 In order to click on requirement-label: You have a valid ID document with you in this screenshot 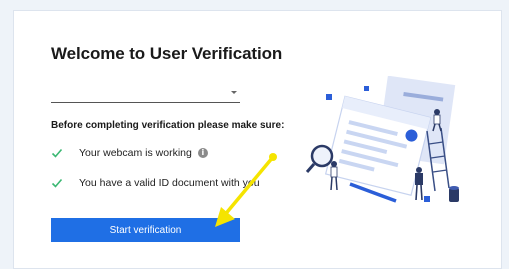, I will do `click(169, 183)`.